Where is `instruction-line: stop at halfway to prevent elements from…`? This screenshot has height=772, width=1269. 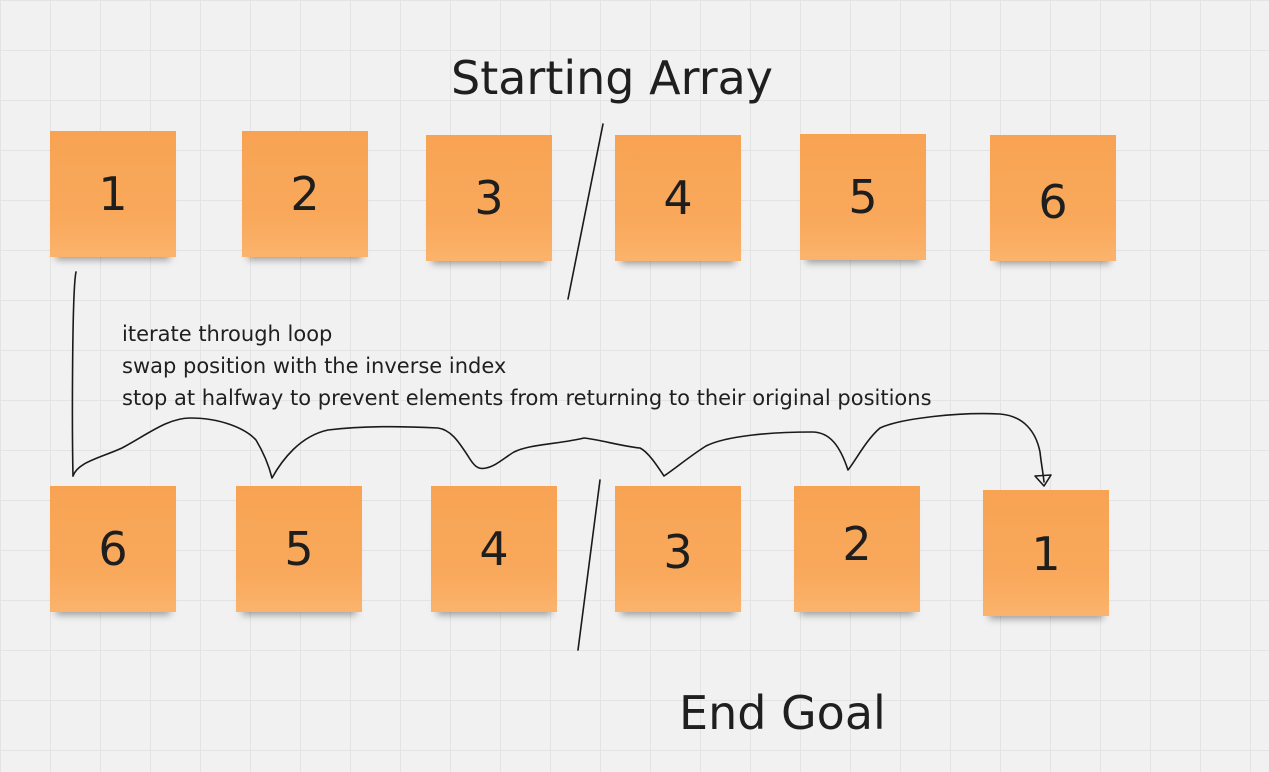 instruction-line: stop at halfway to prevent elements from… is located at coordinates (527, 398).